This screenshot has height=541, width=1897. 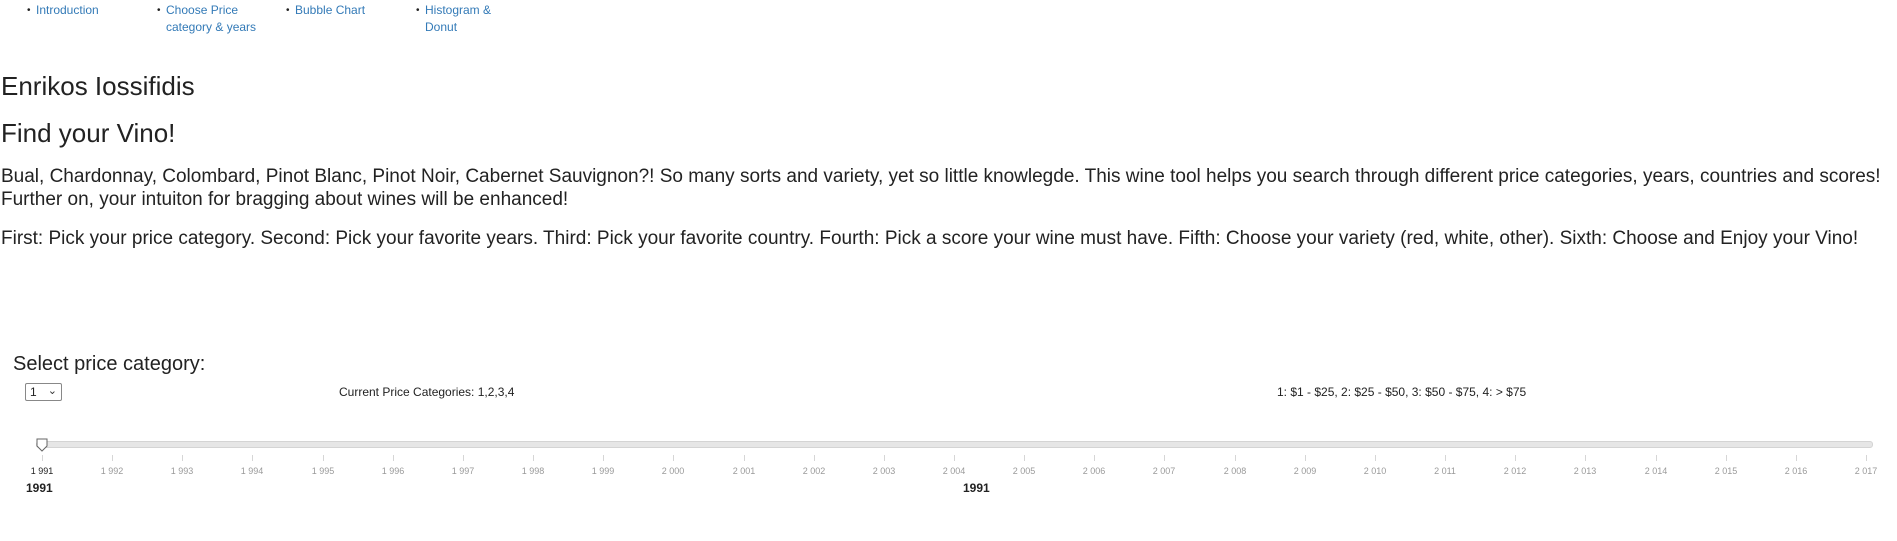 What do you see at coordinates (1445, 471) in the screenshot?
I see `year-tick-label: 2 011` at bounding box center [1445, 471].